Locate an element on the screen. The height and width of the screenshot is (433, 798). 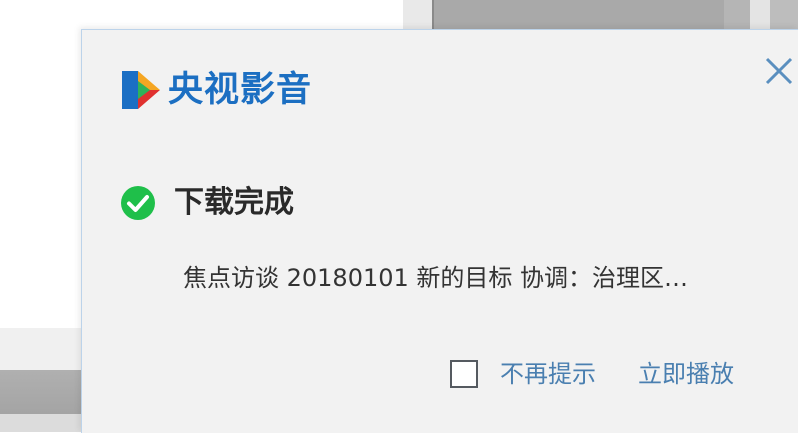
close-button is located at coordinates (779, 71).